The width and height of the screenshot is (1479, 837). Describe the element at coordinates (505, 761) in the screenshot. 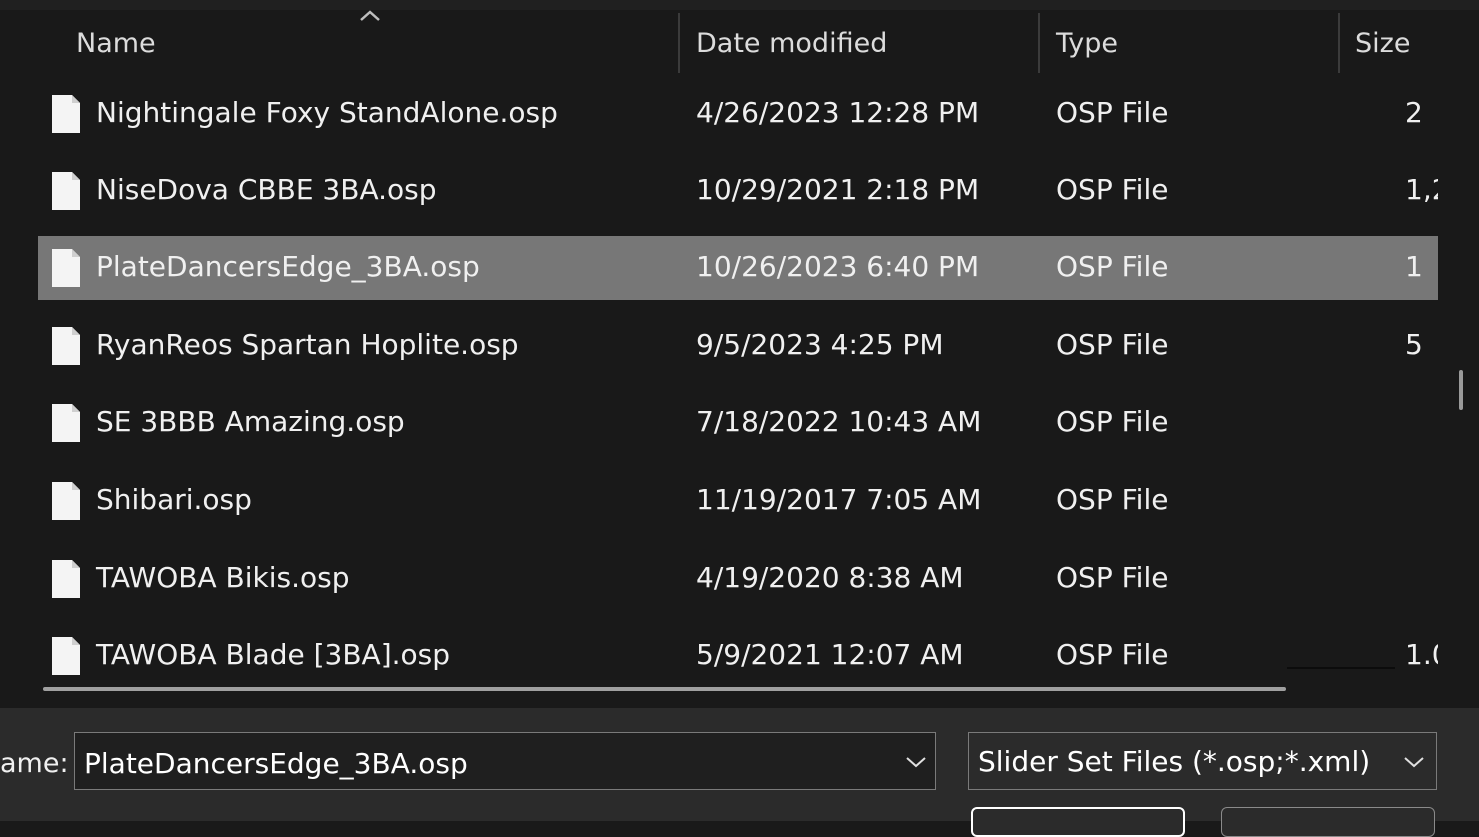

I see `file-name-combobox: PlateDancersEdge_3BA.osp` at that location.